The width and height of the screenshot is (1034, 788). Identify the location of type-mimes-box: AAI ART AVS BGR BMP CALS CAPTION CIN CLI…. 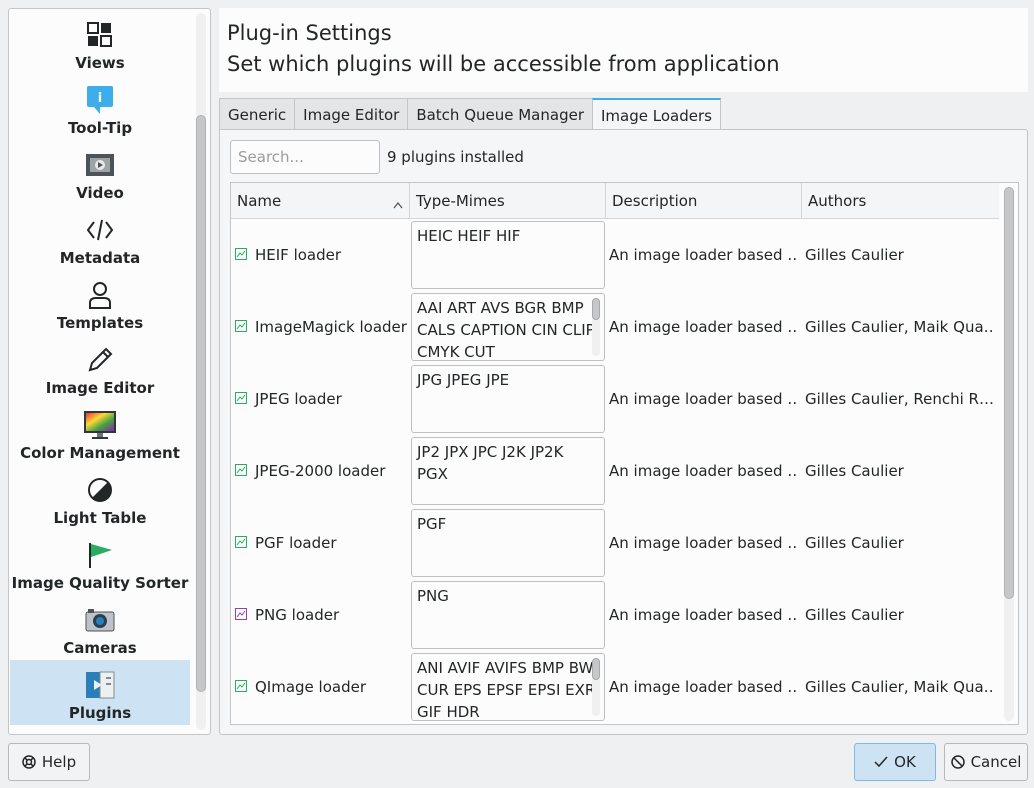
(508, 327).